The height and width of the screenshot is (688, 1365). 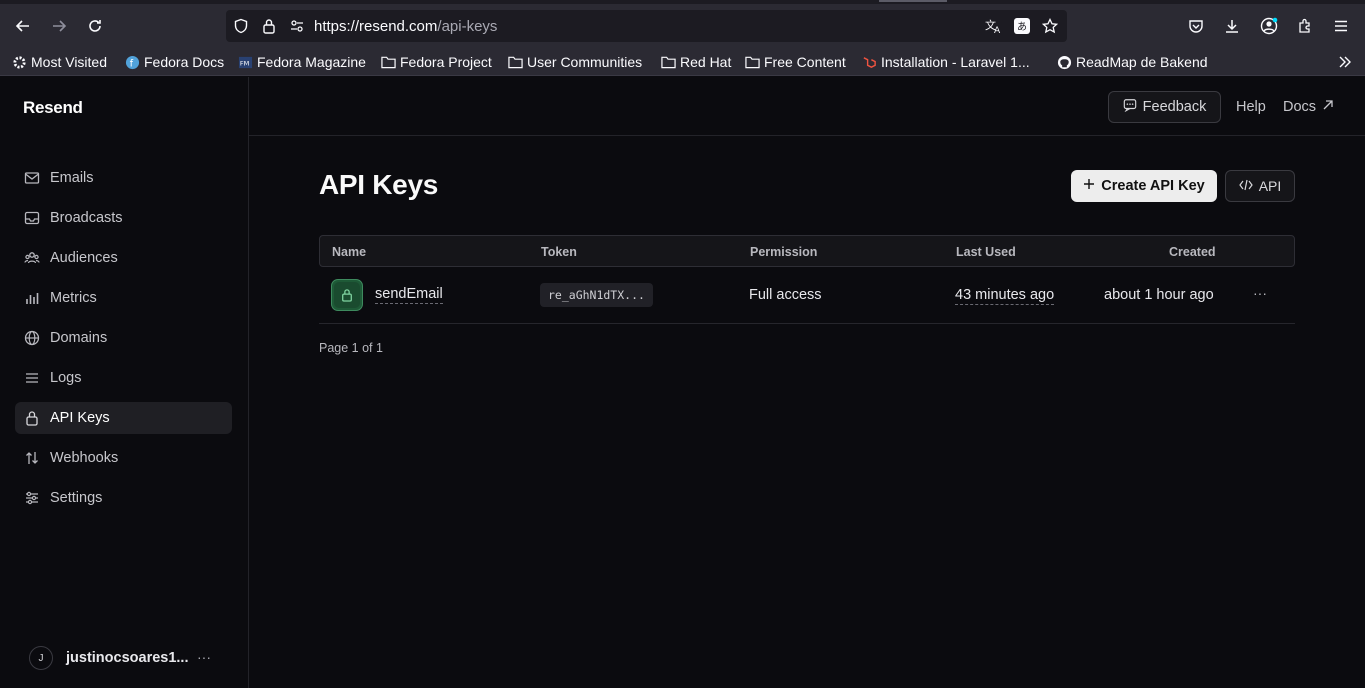 What do you see at coordinates (1245, 186) in the screenshot?
I see `code-icon` at bounding box center [1245, 186].